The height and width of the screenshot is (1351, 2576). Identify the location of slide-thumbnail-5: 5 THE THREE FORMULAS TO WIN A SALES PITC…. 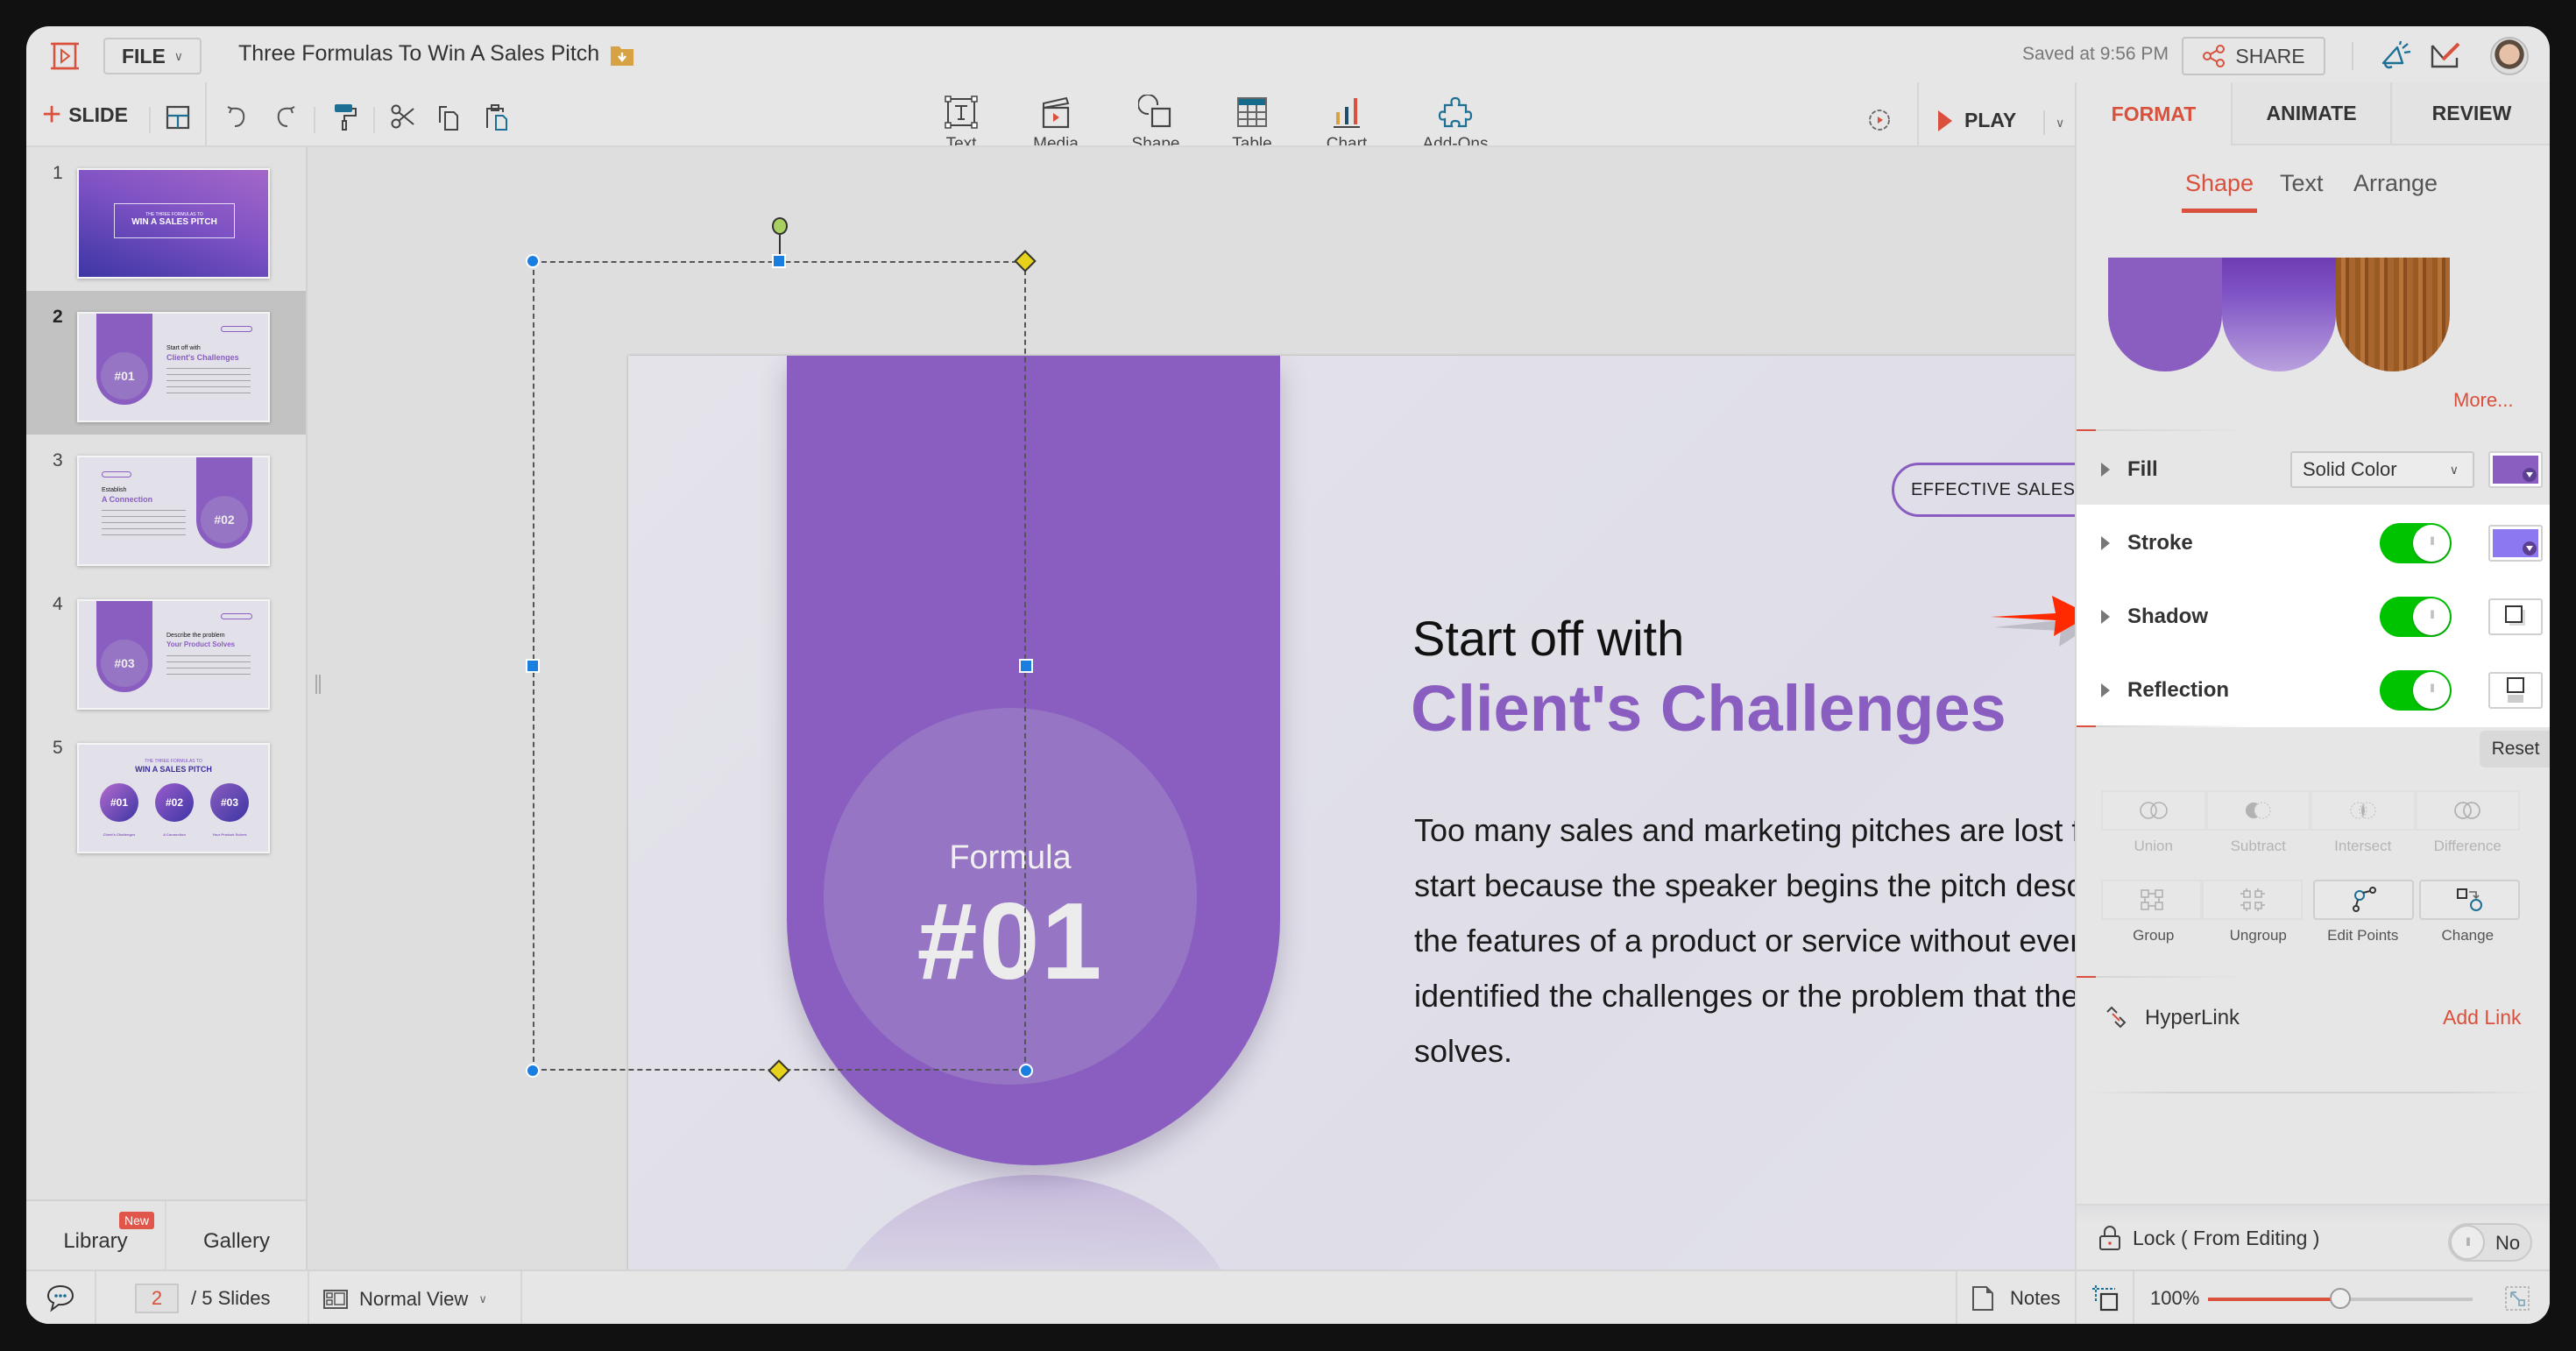
(166, 794).